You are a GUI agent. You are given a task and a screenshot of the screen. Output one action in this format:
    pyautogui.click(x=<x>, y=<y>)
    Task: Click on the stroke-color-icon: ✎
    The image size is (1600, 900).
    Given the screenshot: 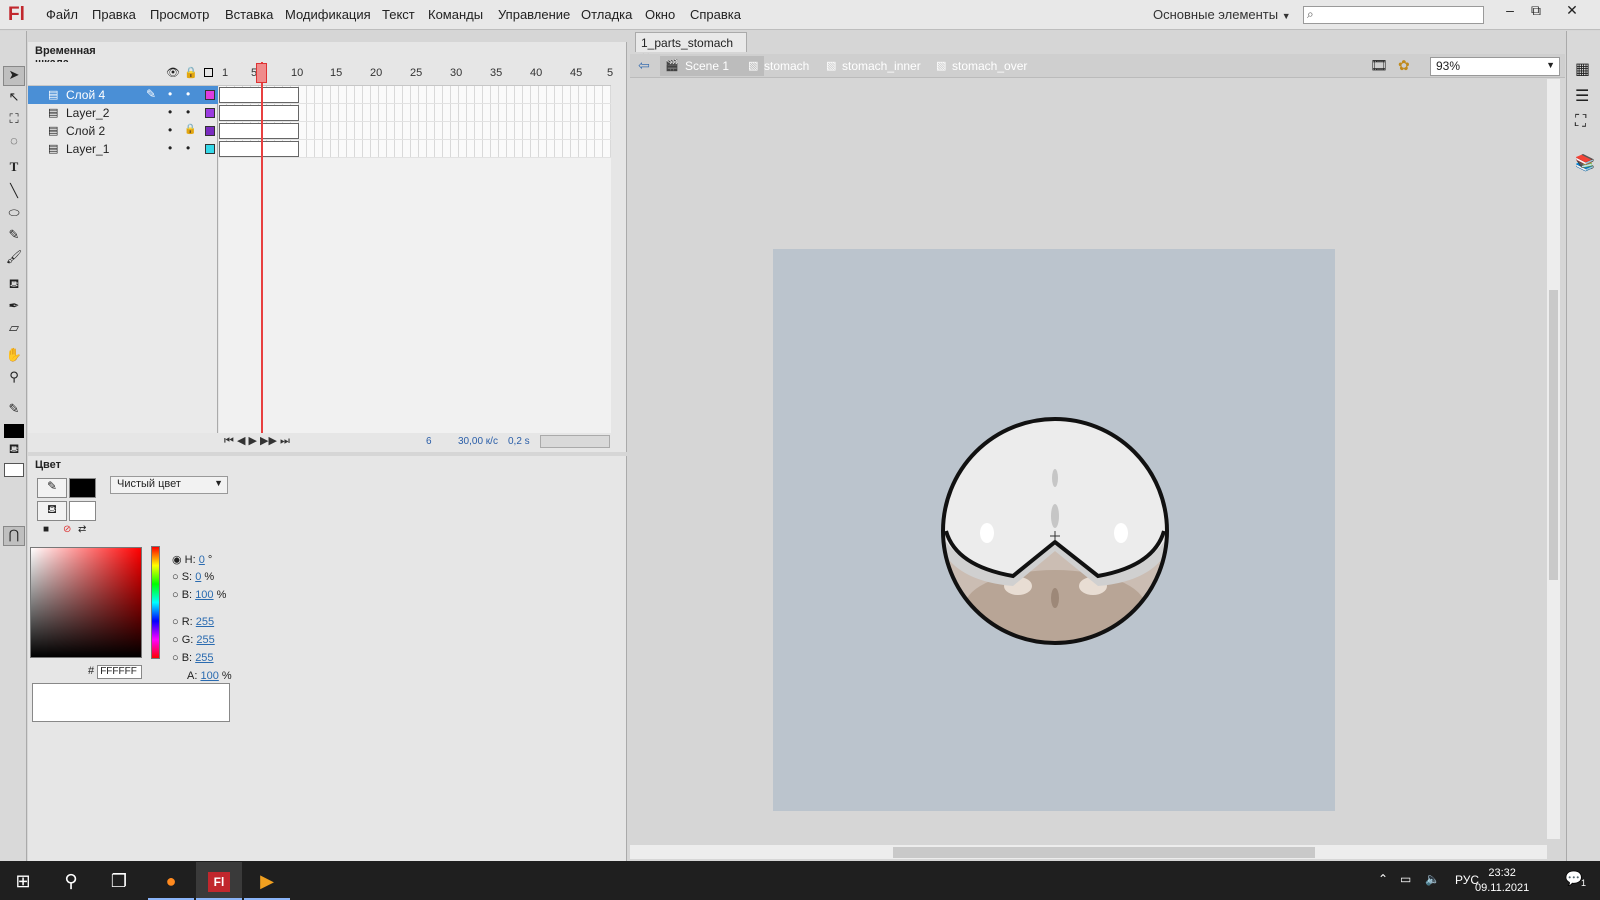 What is the action you would take?
    pyautogui.click(x=14, y=411)
    